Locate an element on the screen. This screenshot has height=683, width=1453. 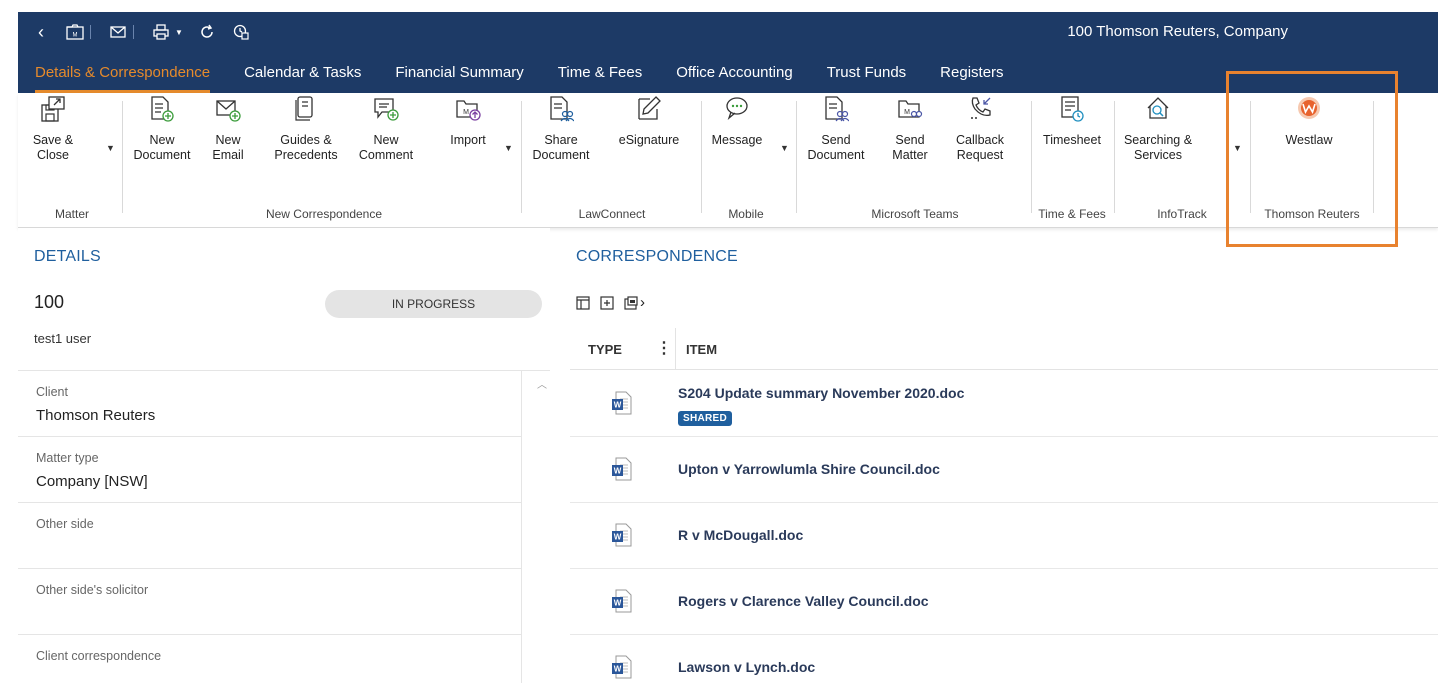
import-dropdown-arrow: ▼ is located at coordinates (508, 148).